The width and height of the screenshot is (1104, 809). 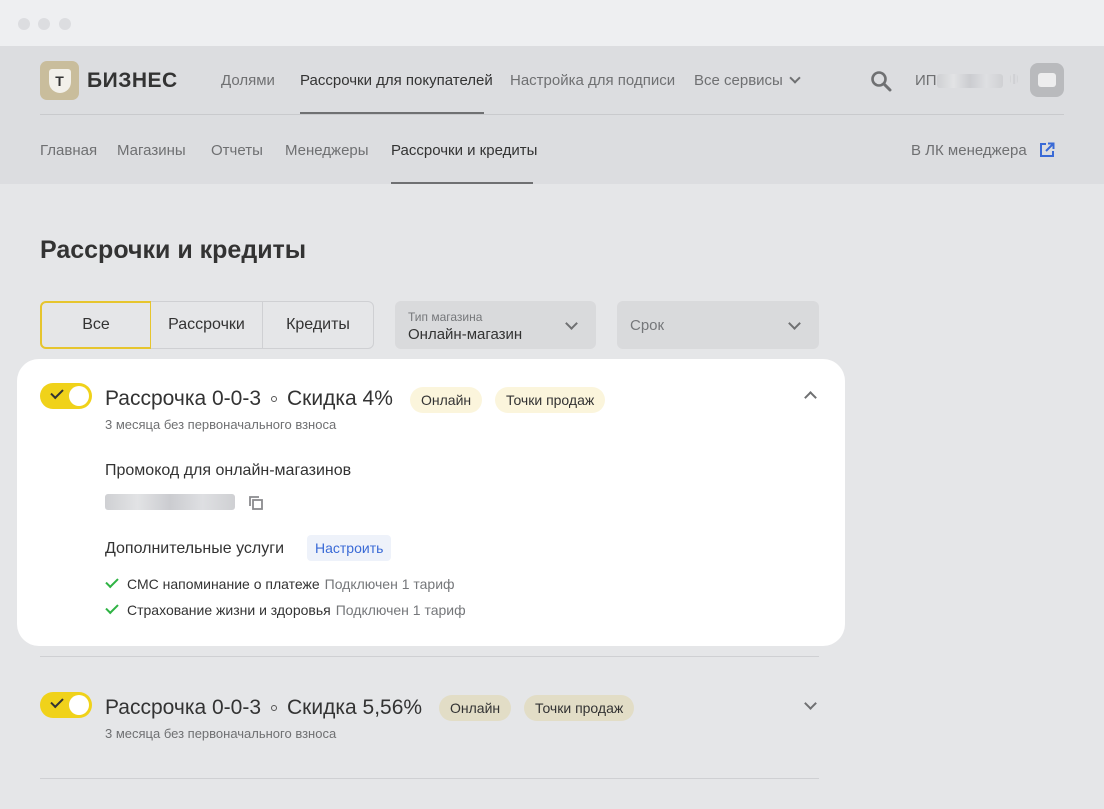 I want to click on top-nav-all-services-label: Все сервисы, so click(x=738, y=80).